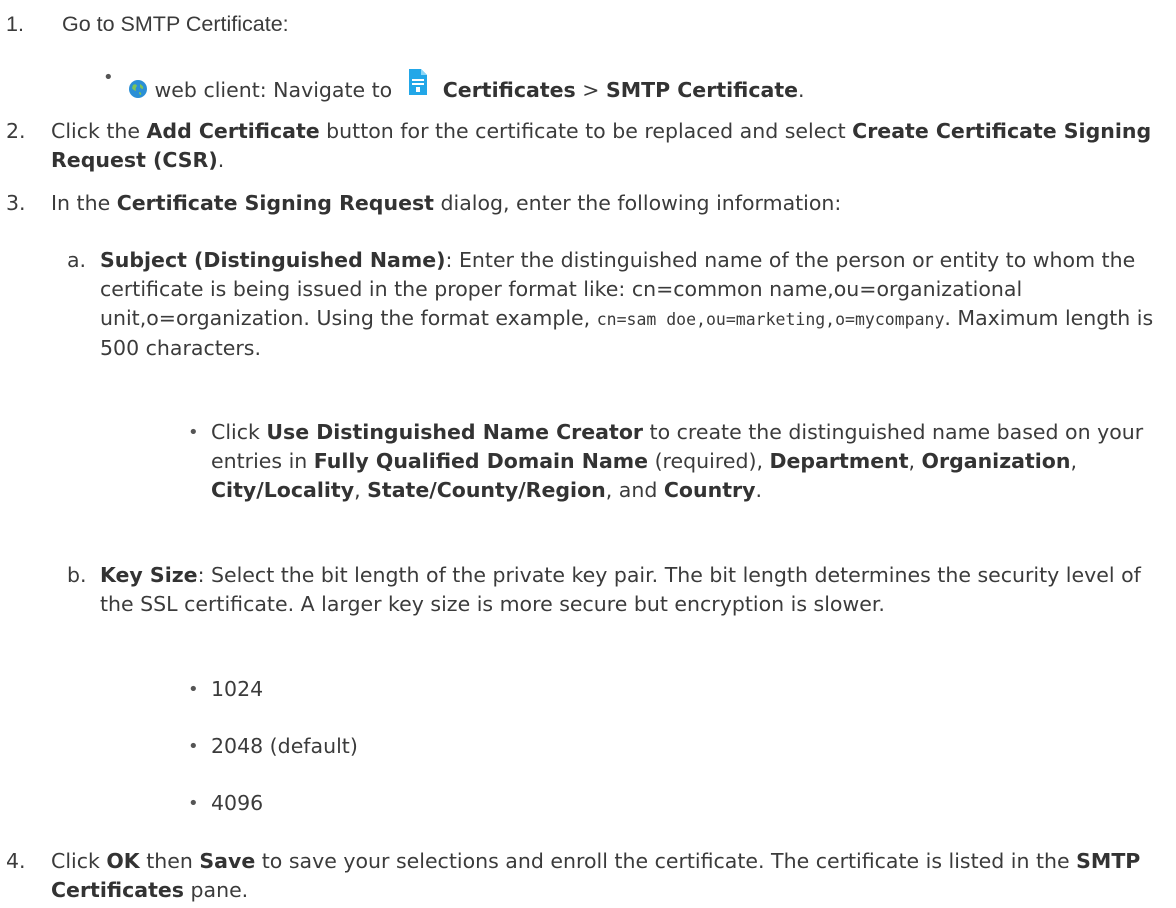 The image size is (1176, 908). What do you see at coordinates (801, 90) in the screenshot?
I see `nav-end: .` at bounding box center [801, 90].